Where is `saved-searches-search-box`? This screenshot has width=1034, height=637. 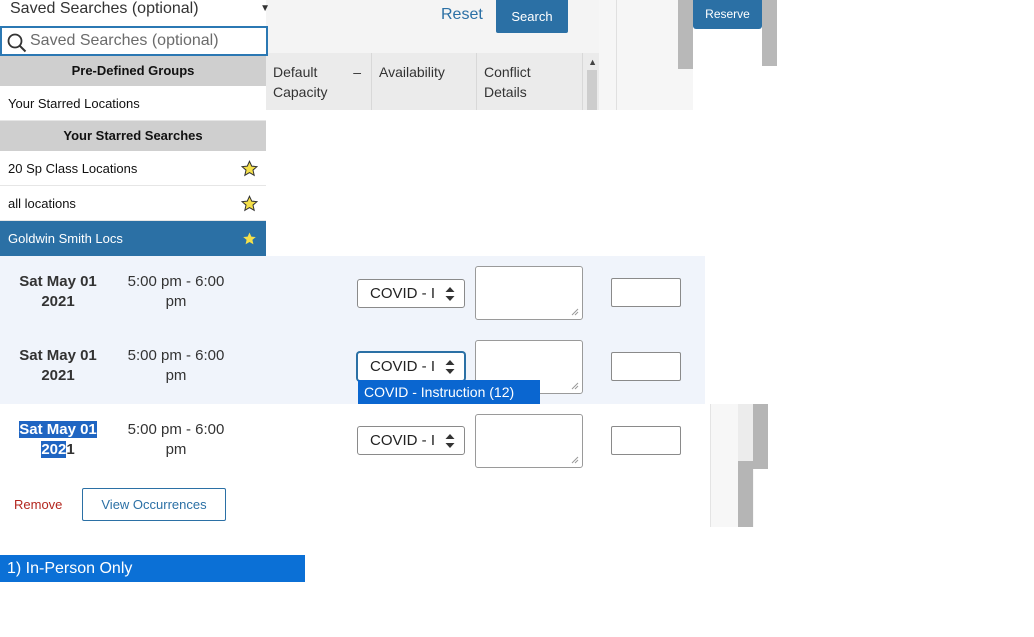
saved-searches-search-box is located at coordinates (134, 41).